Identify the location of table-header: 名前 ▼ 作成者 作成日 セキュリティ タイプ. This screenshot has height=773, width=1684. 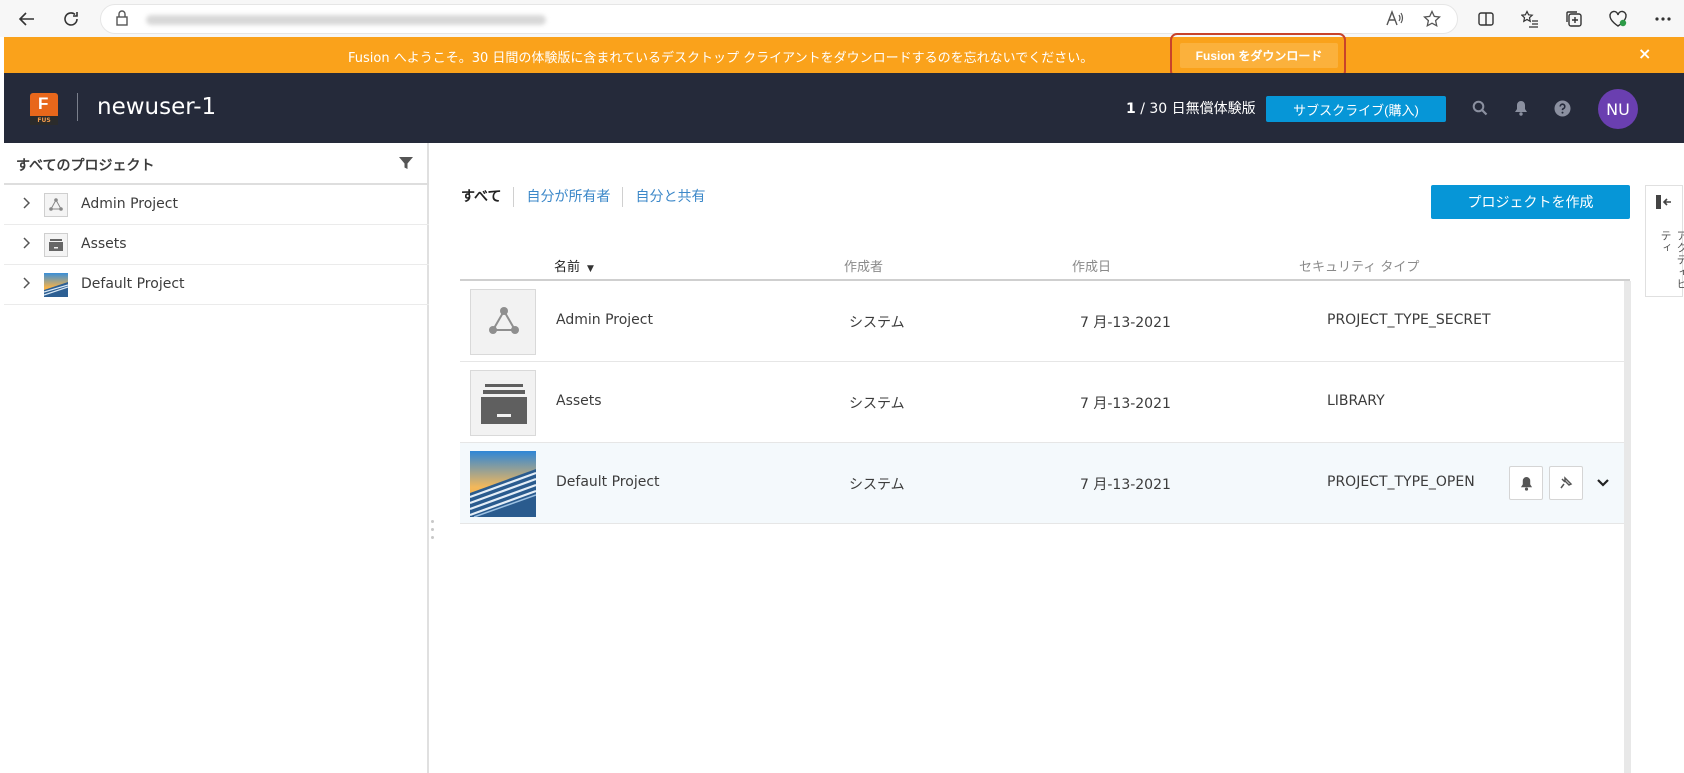
(1045, 265).